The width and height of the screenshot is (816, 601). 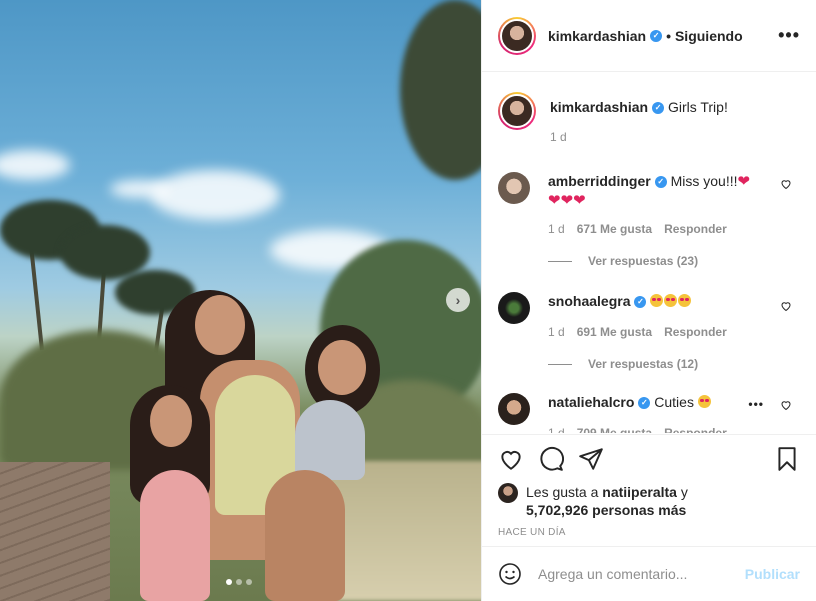 What do you see at coordinates (704, 181) in the screenshot?
I see `comment-text: Miss you!!!` at bounding box center [704, 181].